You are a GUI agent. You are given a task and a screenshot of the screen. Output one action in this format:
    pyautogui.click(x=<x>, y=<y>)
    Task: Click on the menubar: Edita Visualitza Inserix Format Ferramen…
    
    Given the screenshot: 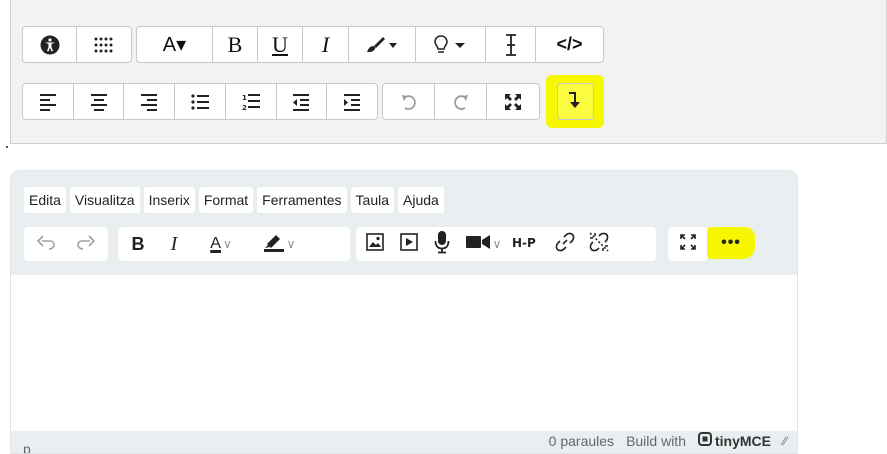 What is the action you would take?
    pyautogui.click(x=234, y=200)
    